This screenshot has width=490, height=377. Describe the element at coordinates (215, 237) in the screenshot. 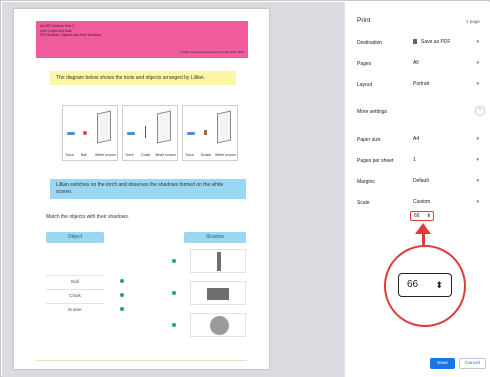

I see `column-header-shadow: Shadow` at that location.